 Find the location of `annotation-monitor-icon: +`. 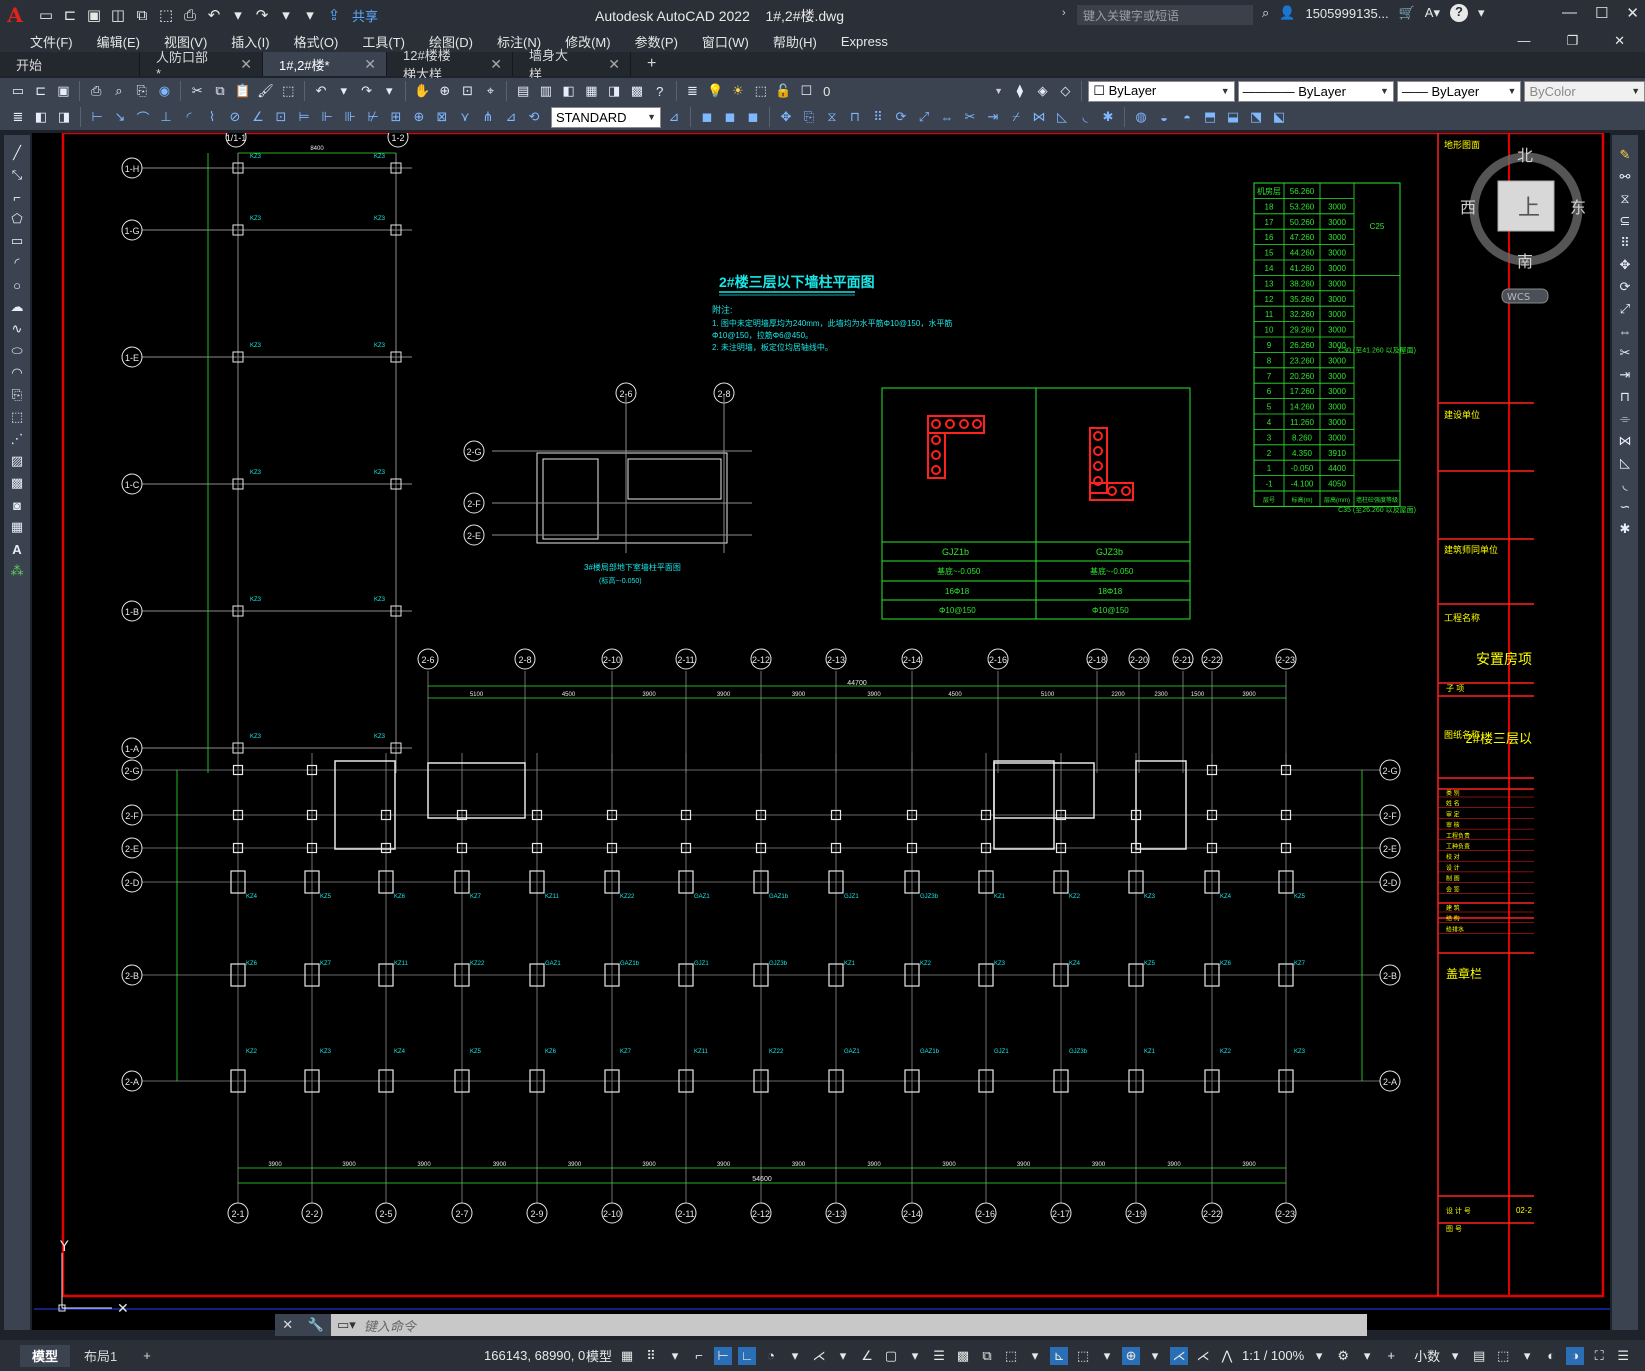

annotation-monitor-icon: + is located at coordinates (1391, 1356).